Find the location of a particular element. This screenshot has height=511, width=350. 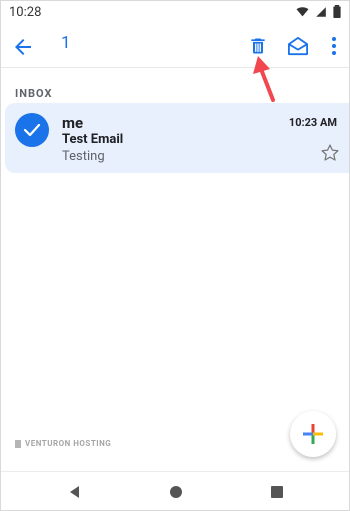

avatar is located at coordinates (32, 130).